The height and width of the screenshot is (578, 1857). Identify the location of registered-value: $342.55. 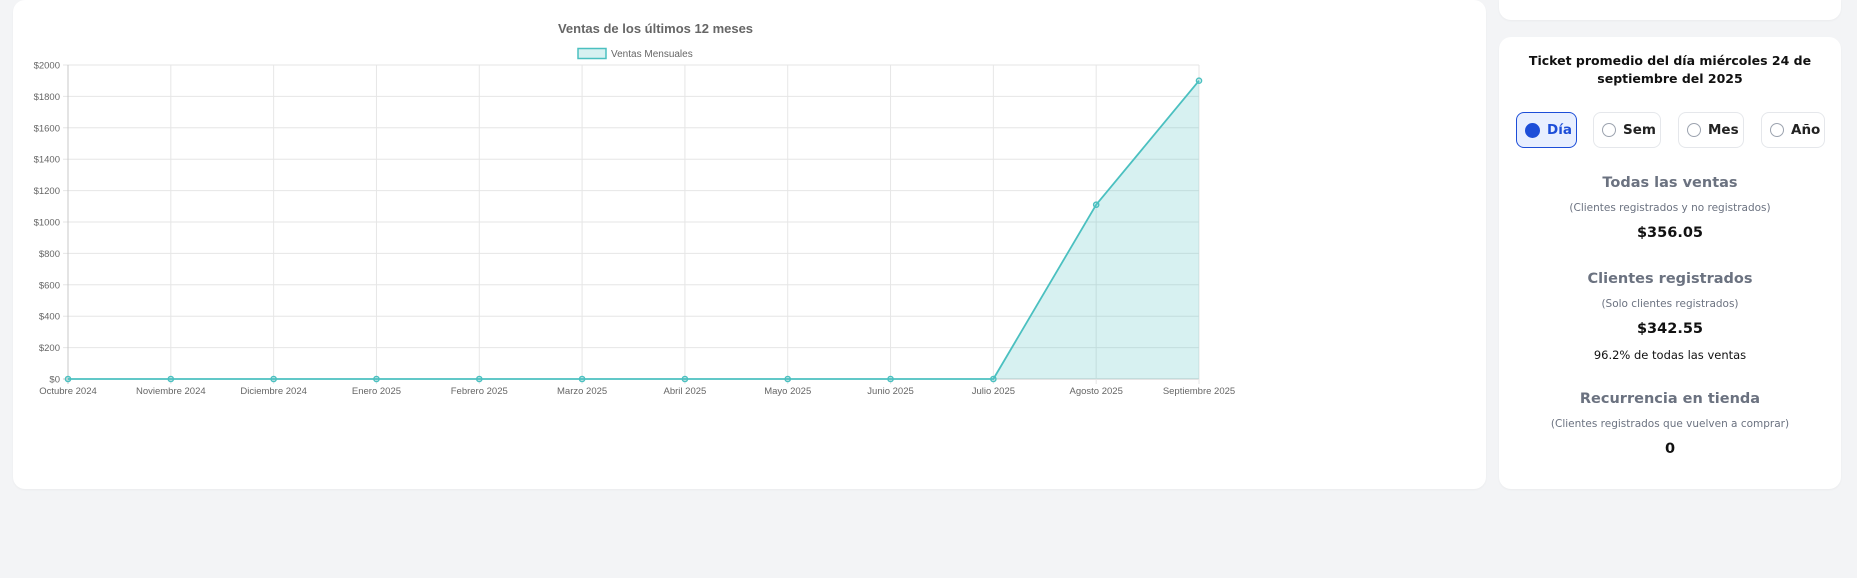
(1670, 329).